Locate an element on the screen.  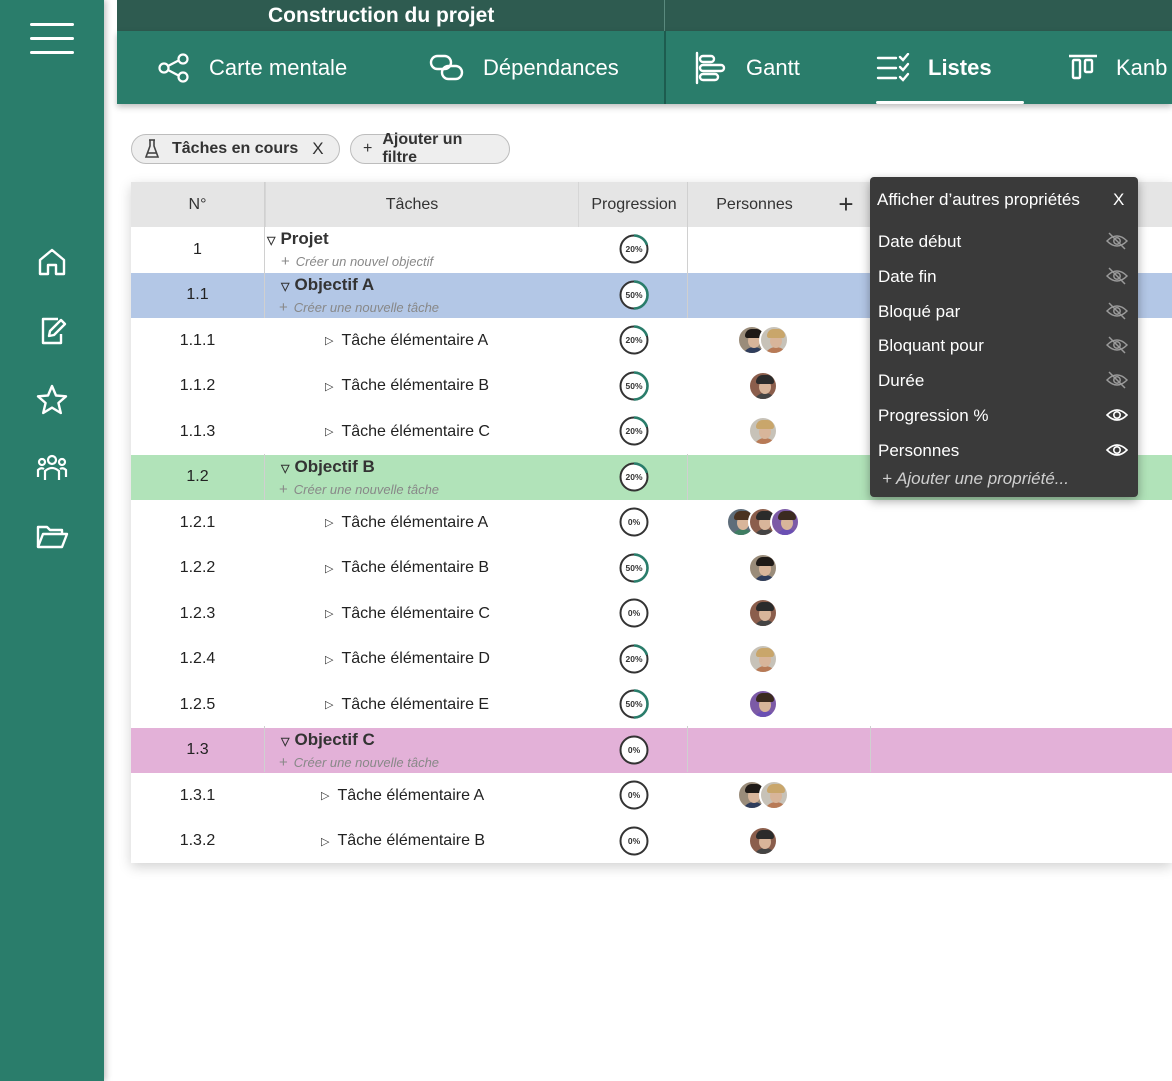
tab-dependencies: Dépendances is located at coordinates (524, 67).